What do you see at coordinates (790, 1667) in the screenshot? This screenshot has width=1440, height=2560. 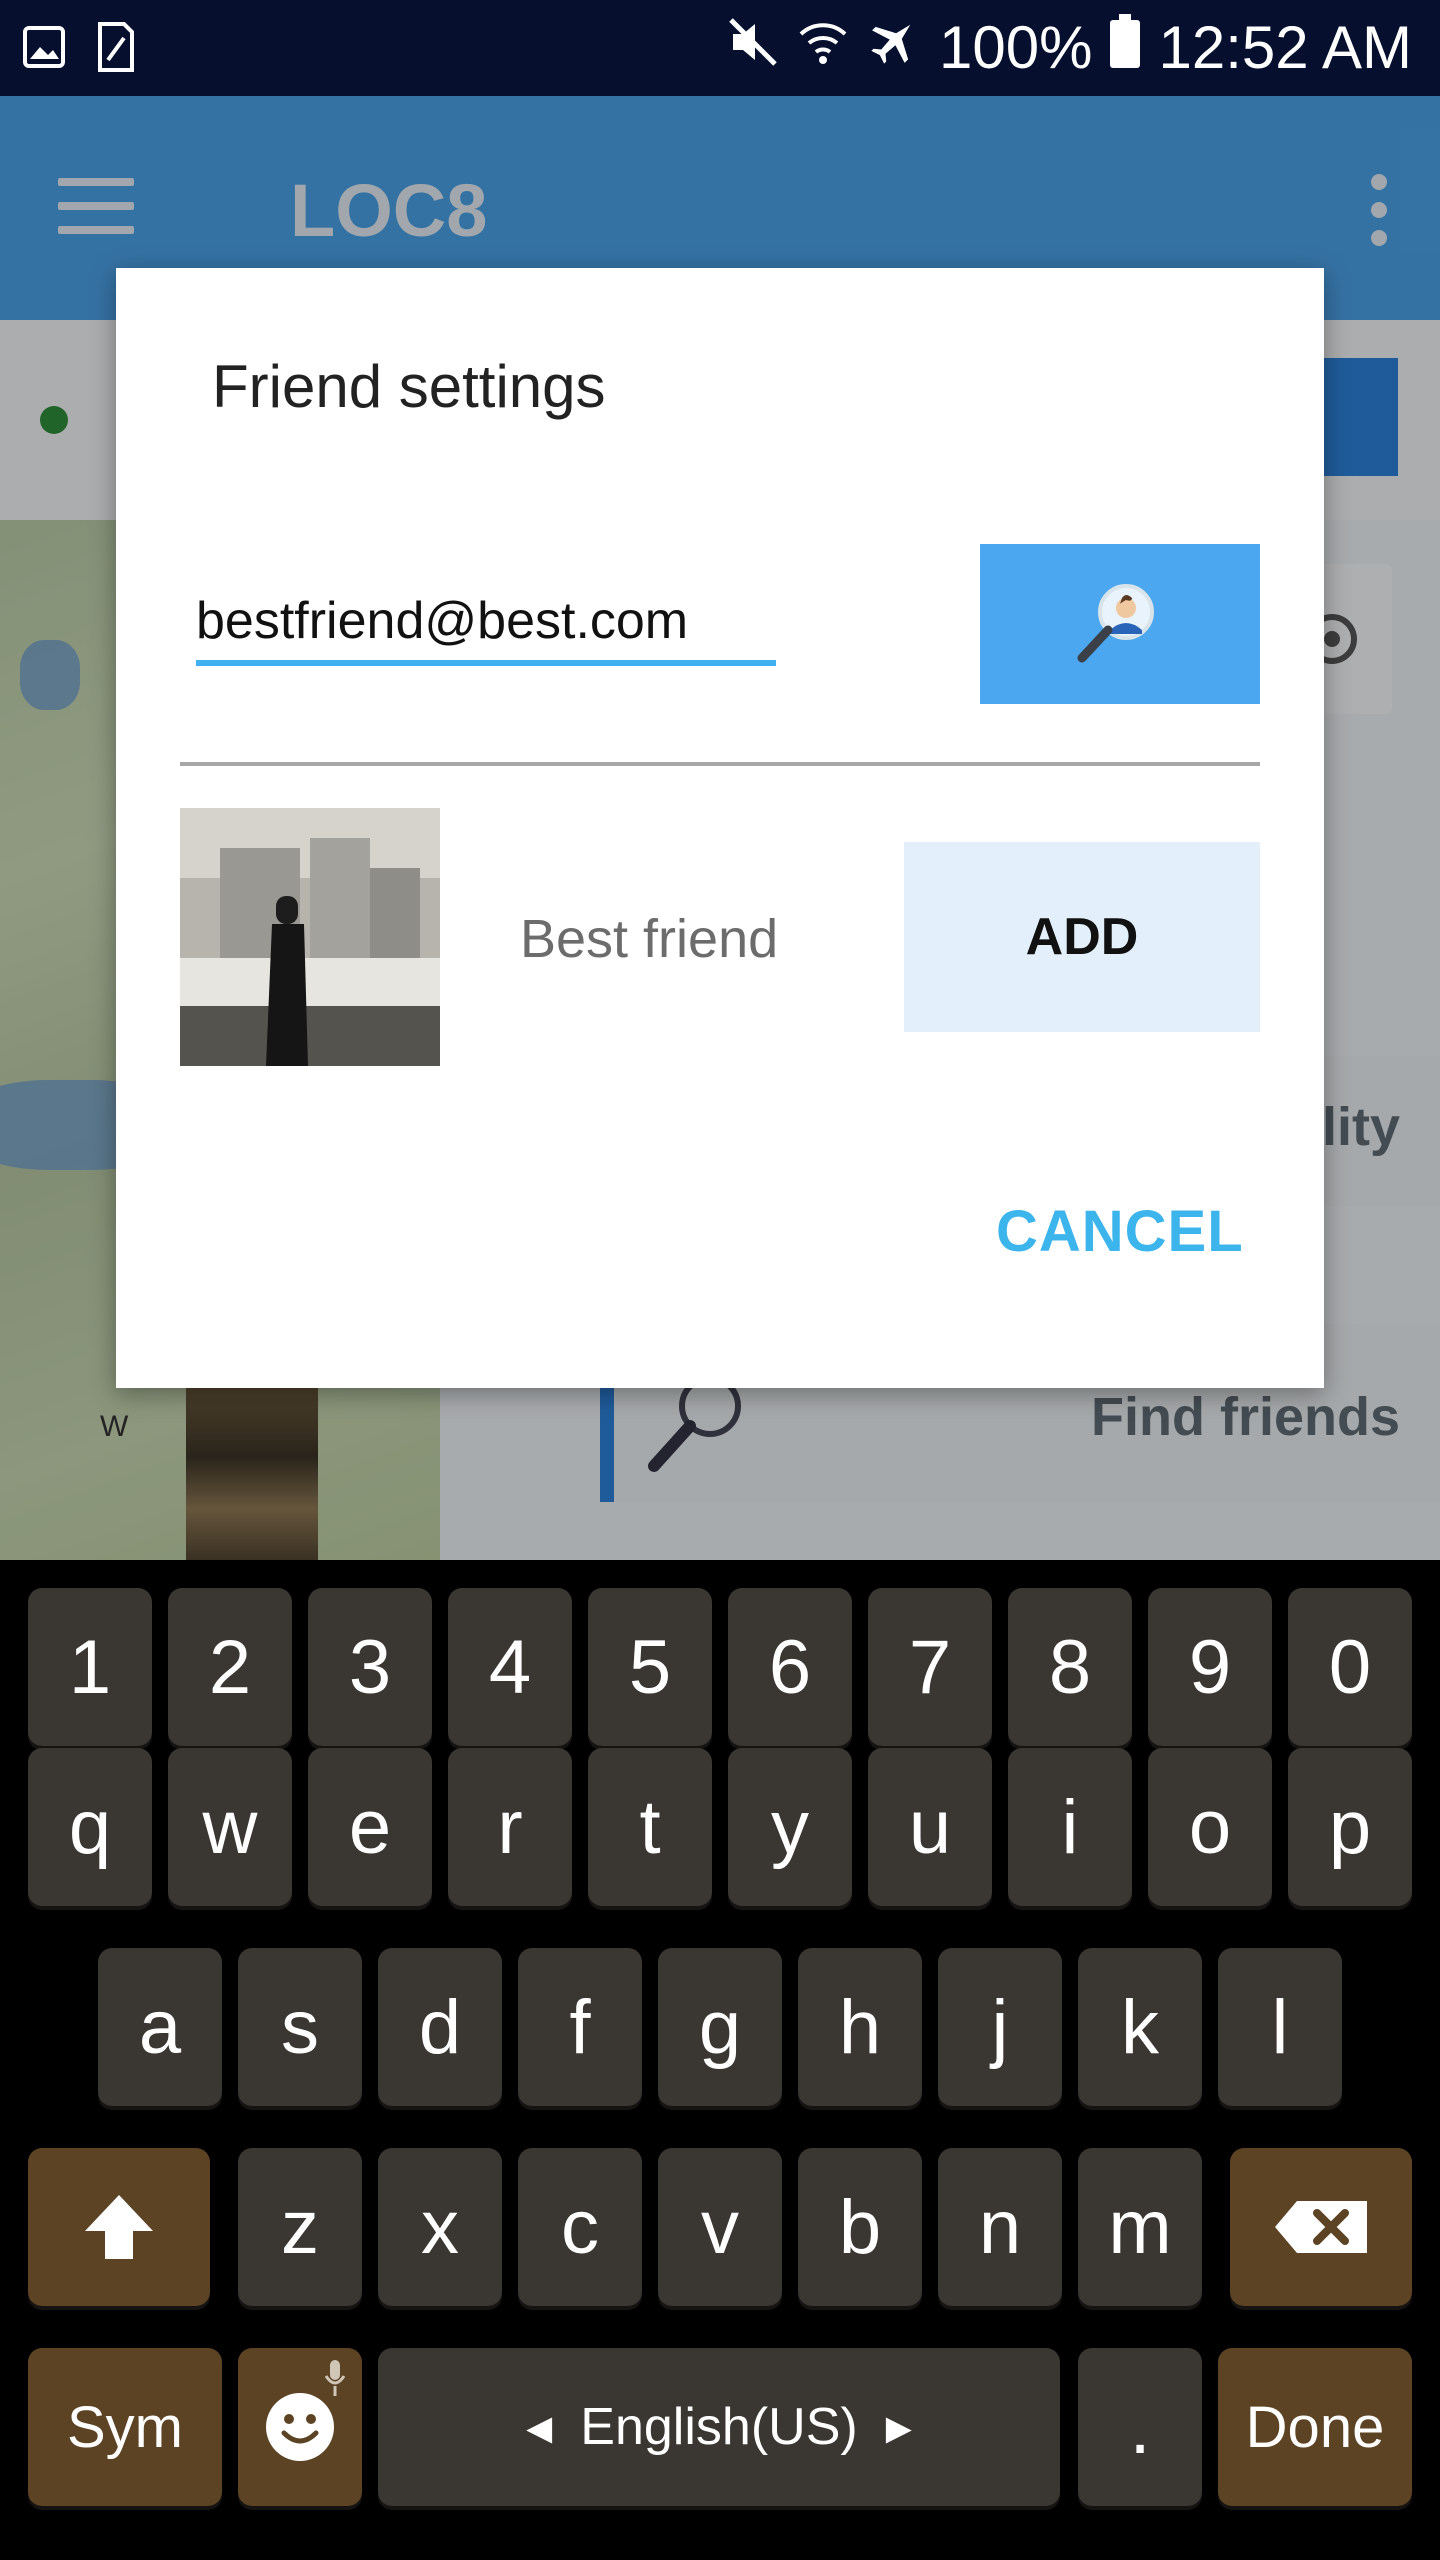 I see `key-6: 6` at bounding box center [790, 1667].